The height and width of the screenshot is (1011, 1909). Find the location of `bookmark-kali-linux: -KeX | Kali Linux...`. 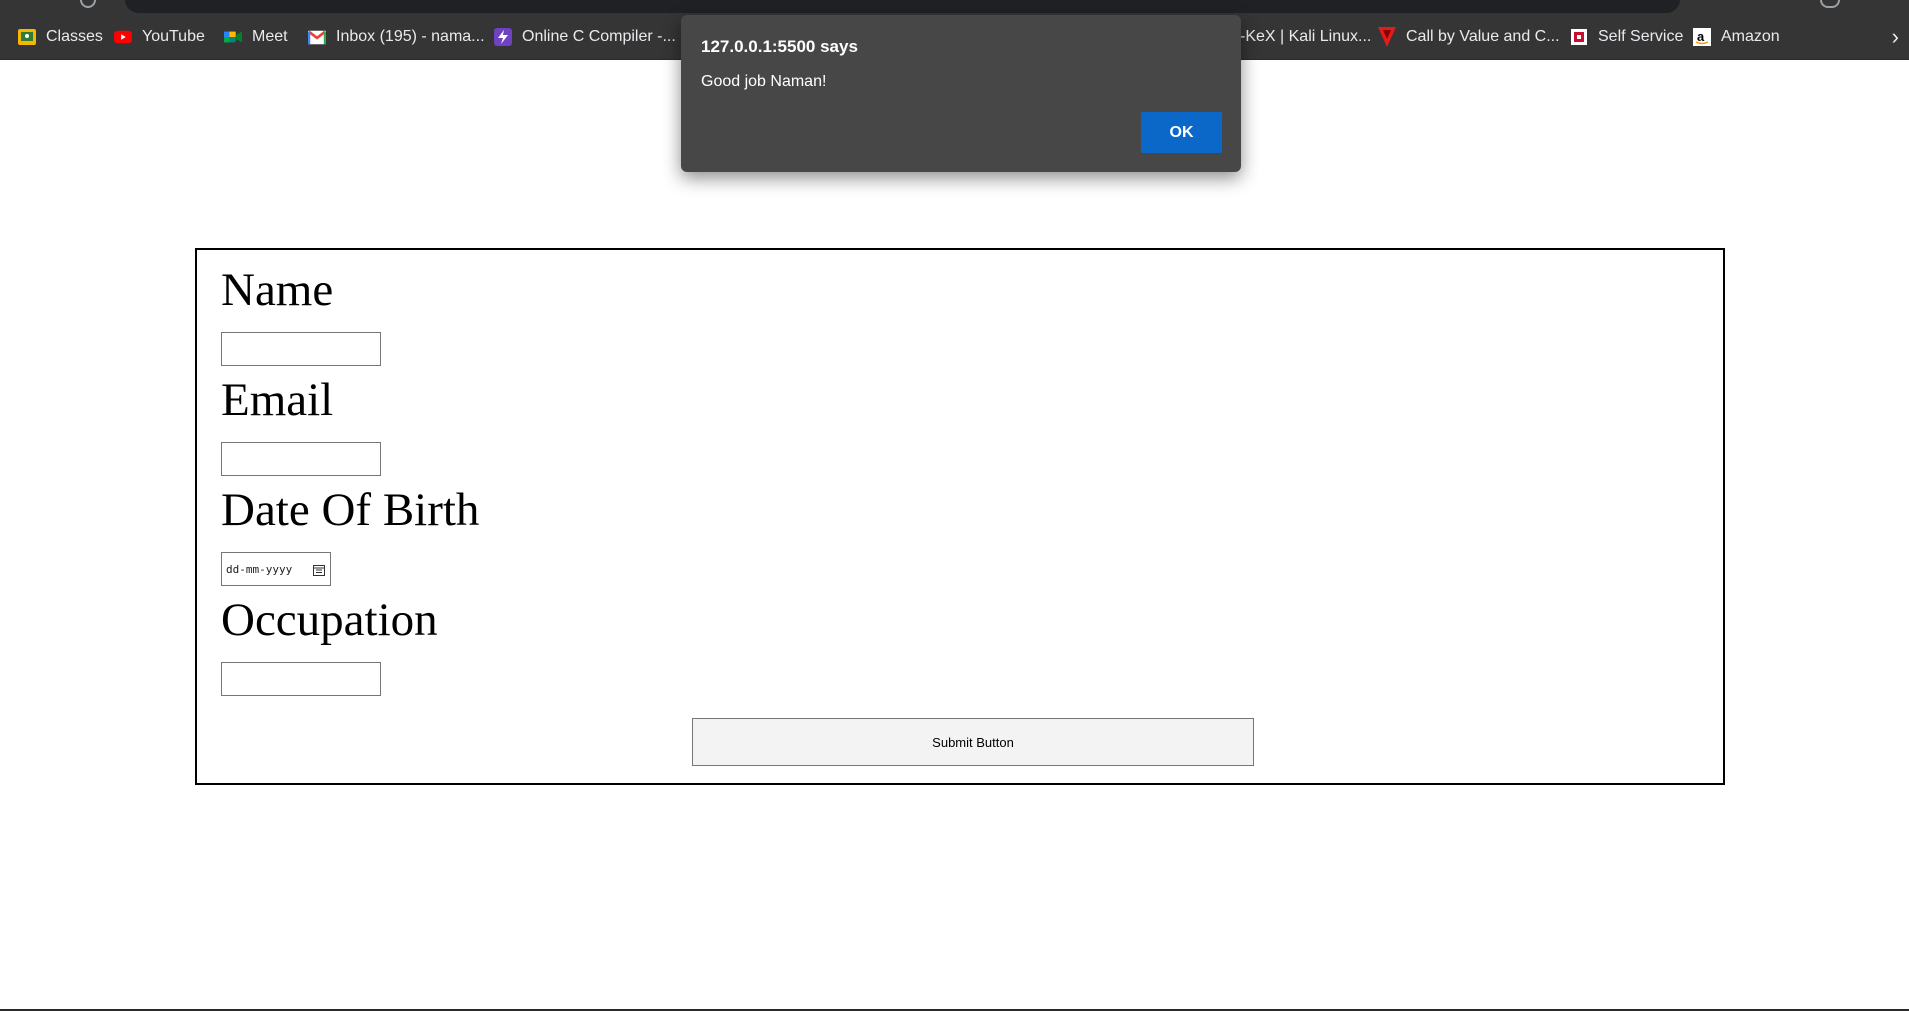

bookmark-kali-linux: -KeX | Kali Linux... is located at coordinates (1305, 37).